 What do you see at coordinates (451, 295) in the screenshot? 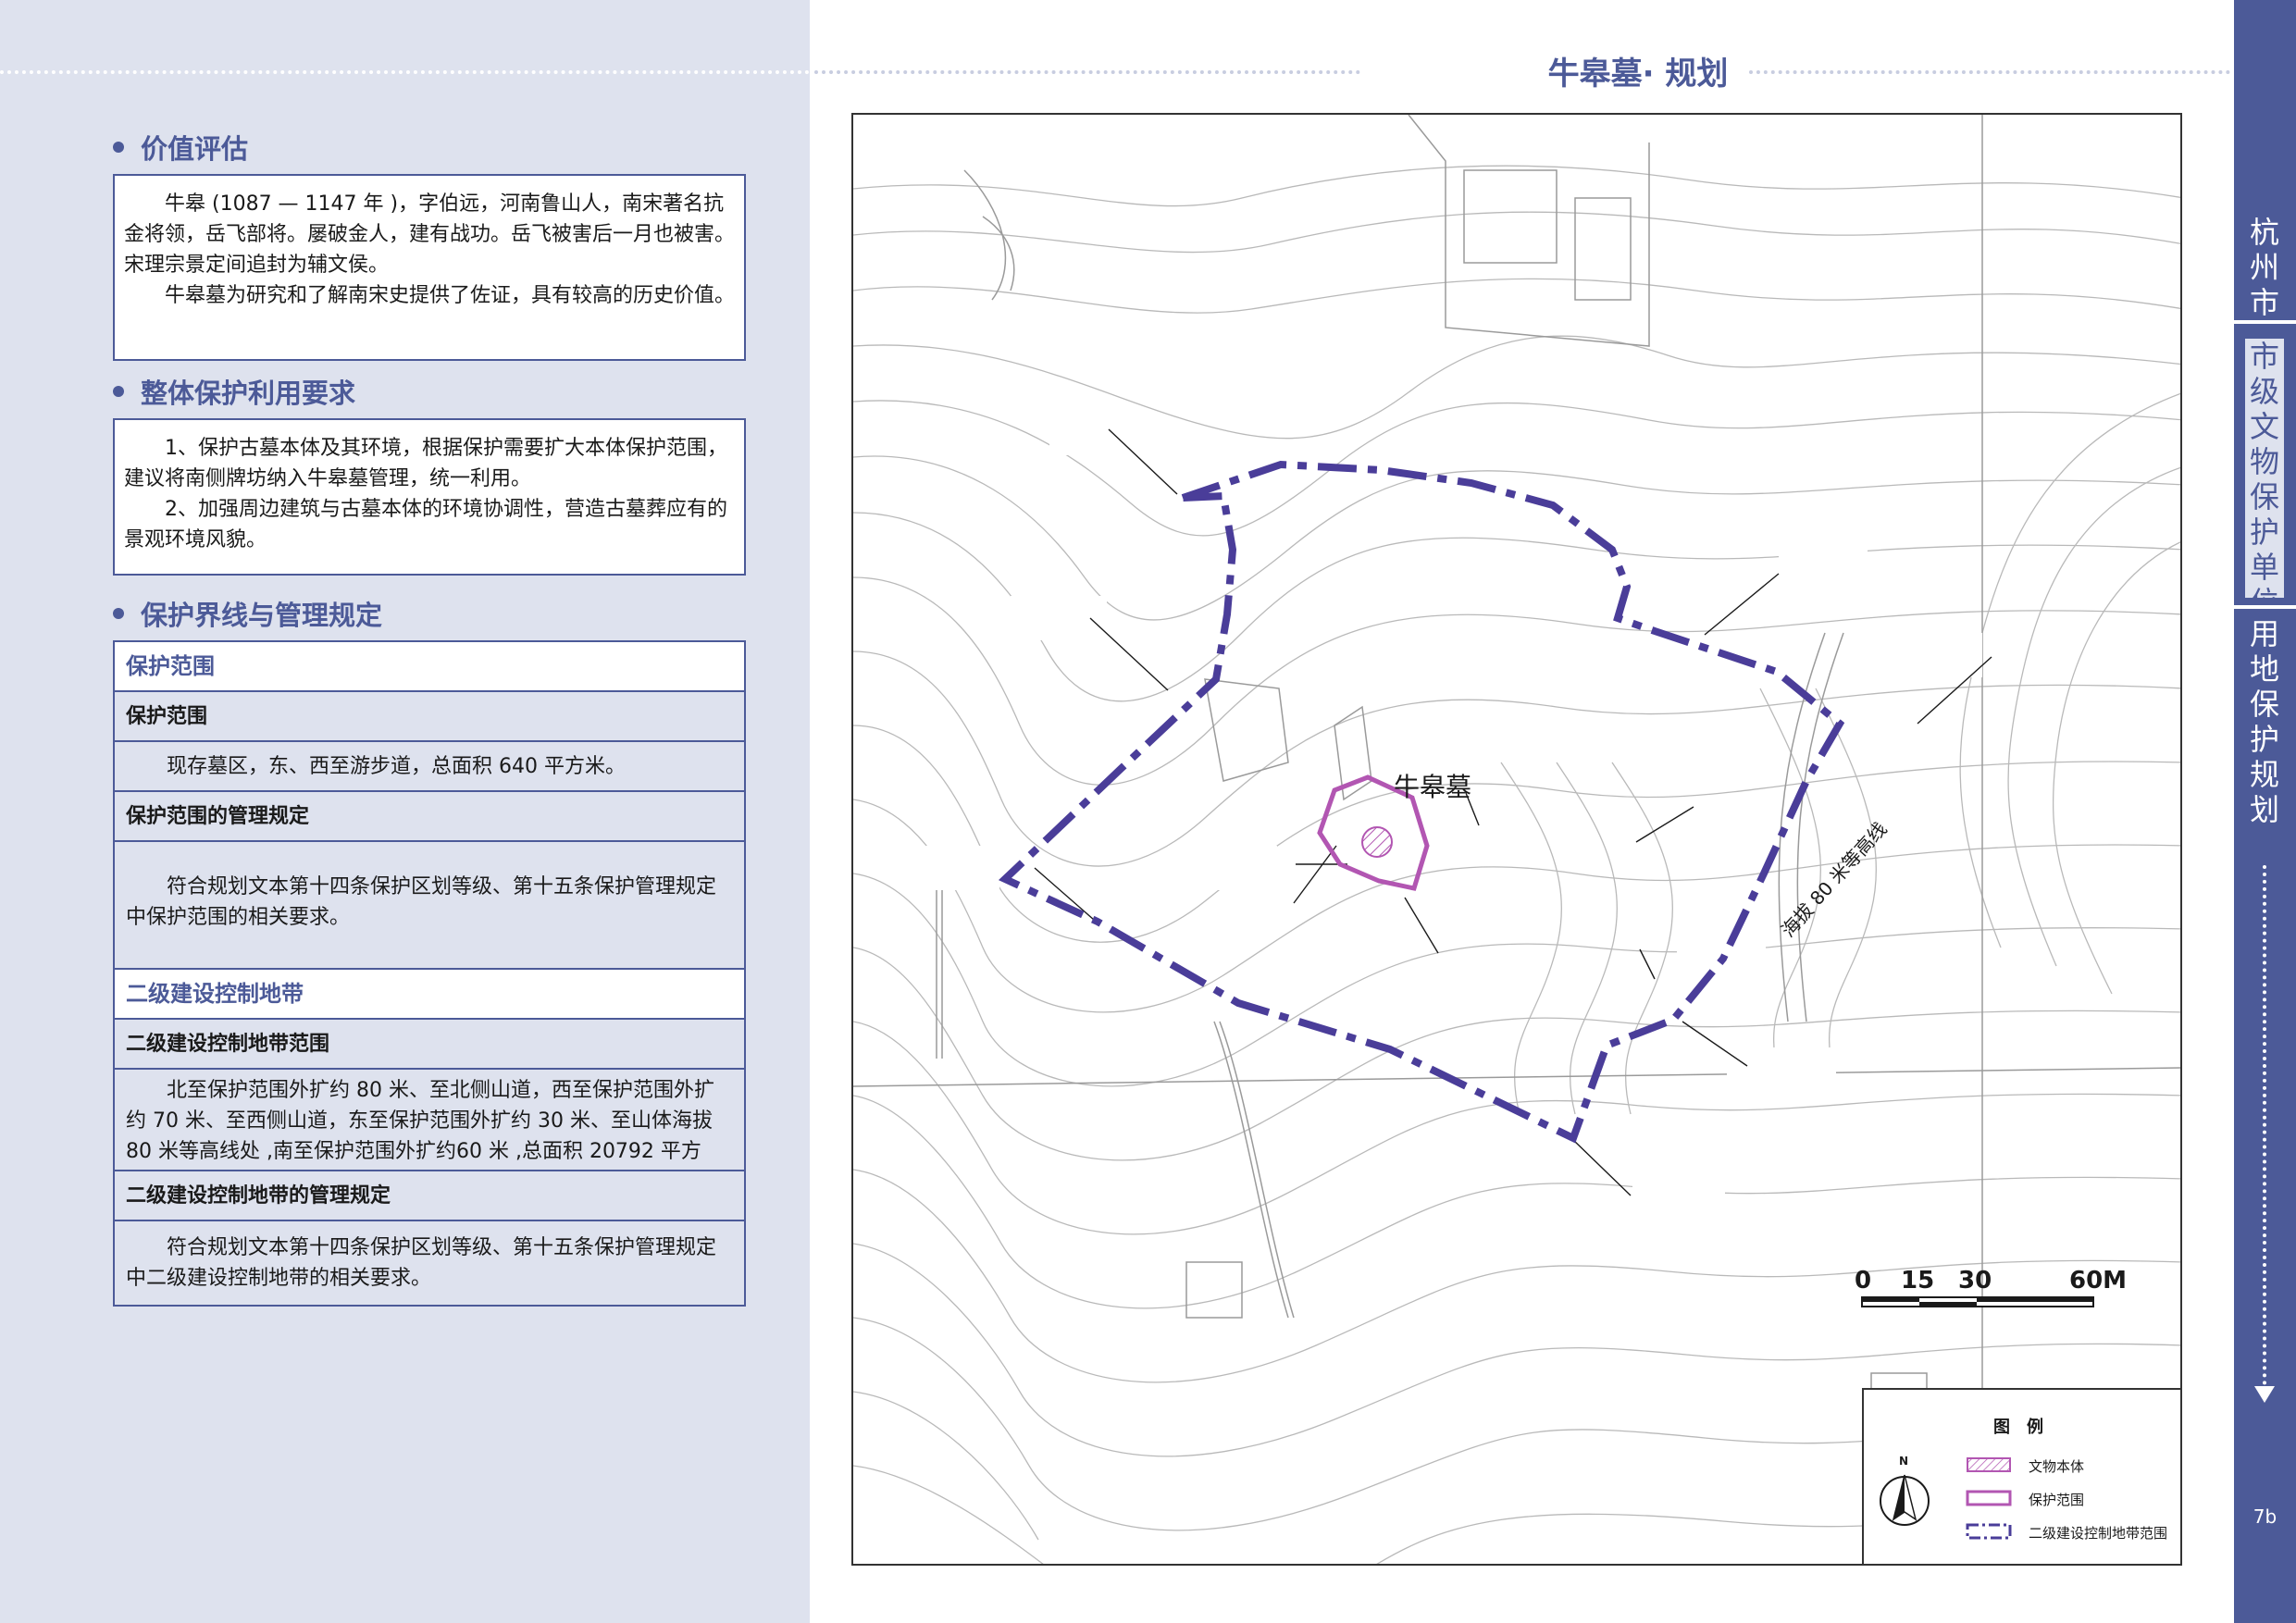
I see `value-paragraph-2: 牛皋墓为研究和了解南宋史提供了佐证，具有较高的历史价值。` at bounding box center [451, 295].